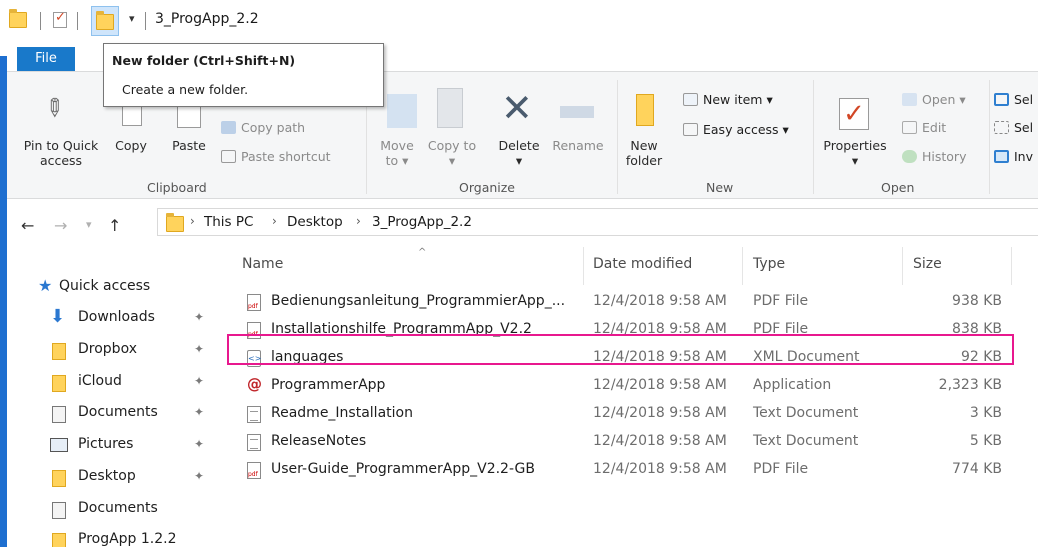 The image size is (1038, 547). What do you see at coordinates (45, 285) in the screenshot?
I see `star-icon: ★` at bounding box center [45, 285].